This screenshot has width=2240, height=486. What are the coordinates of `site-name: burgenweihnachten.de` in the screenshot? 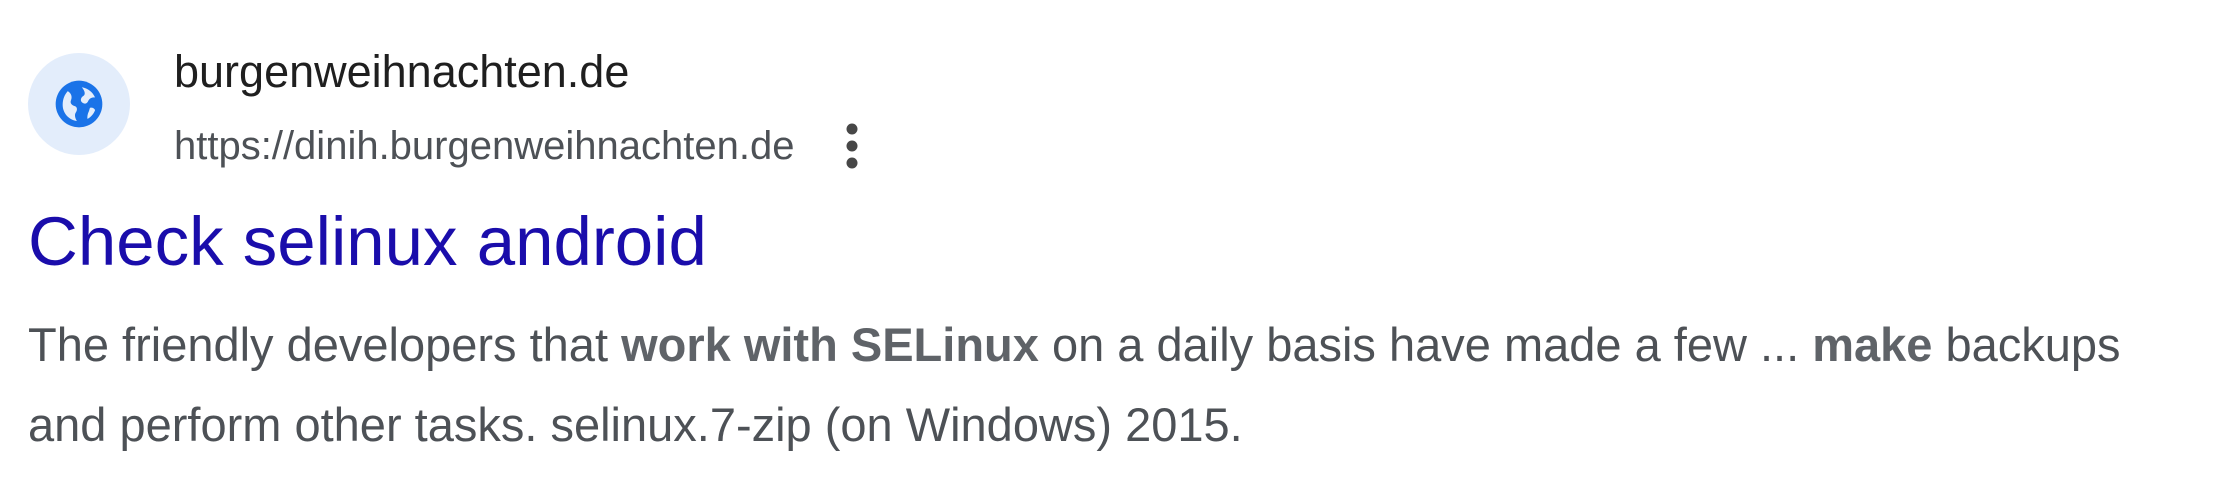 It's located at (523, 72).